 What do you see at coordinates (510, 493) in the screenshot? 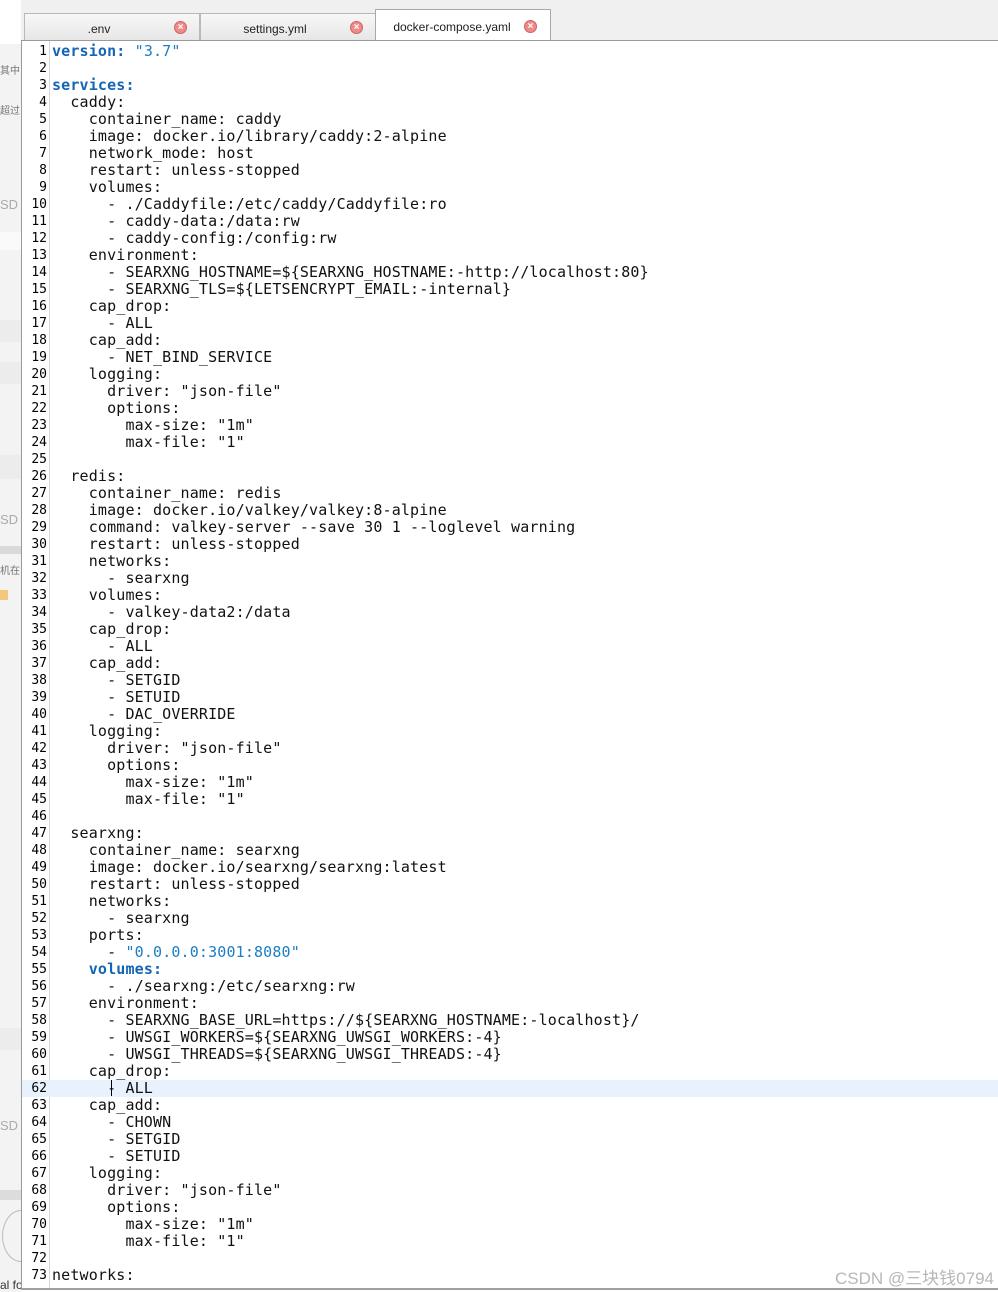
I see `code-line: 27 container_name: redis` at bounding box center [510, 493].